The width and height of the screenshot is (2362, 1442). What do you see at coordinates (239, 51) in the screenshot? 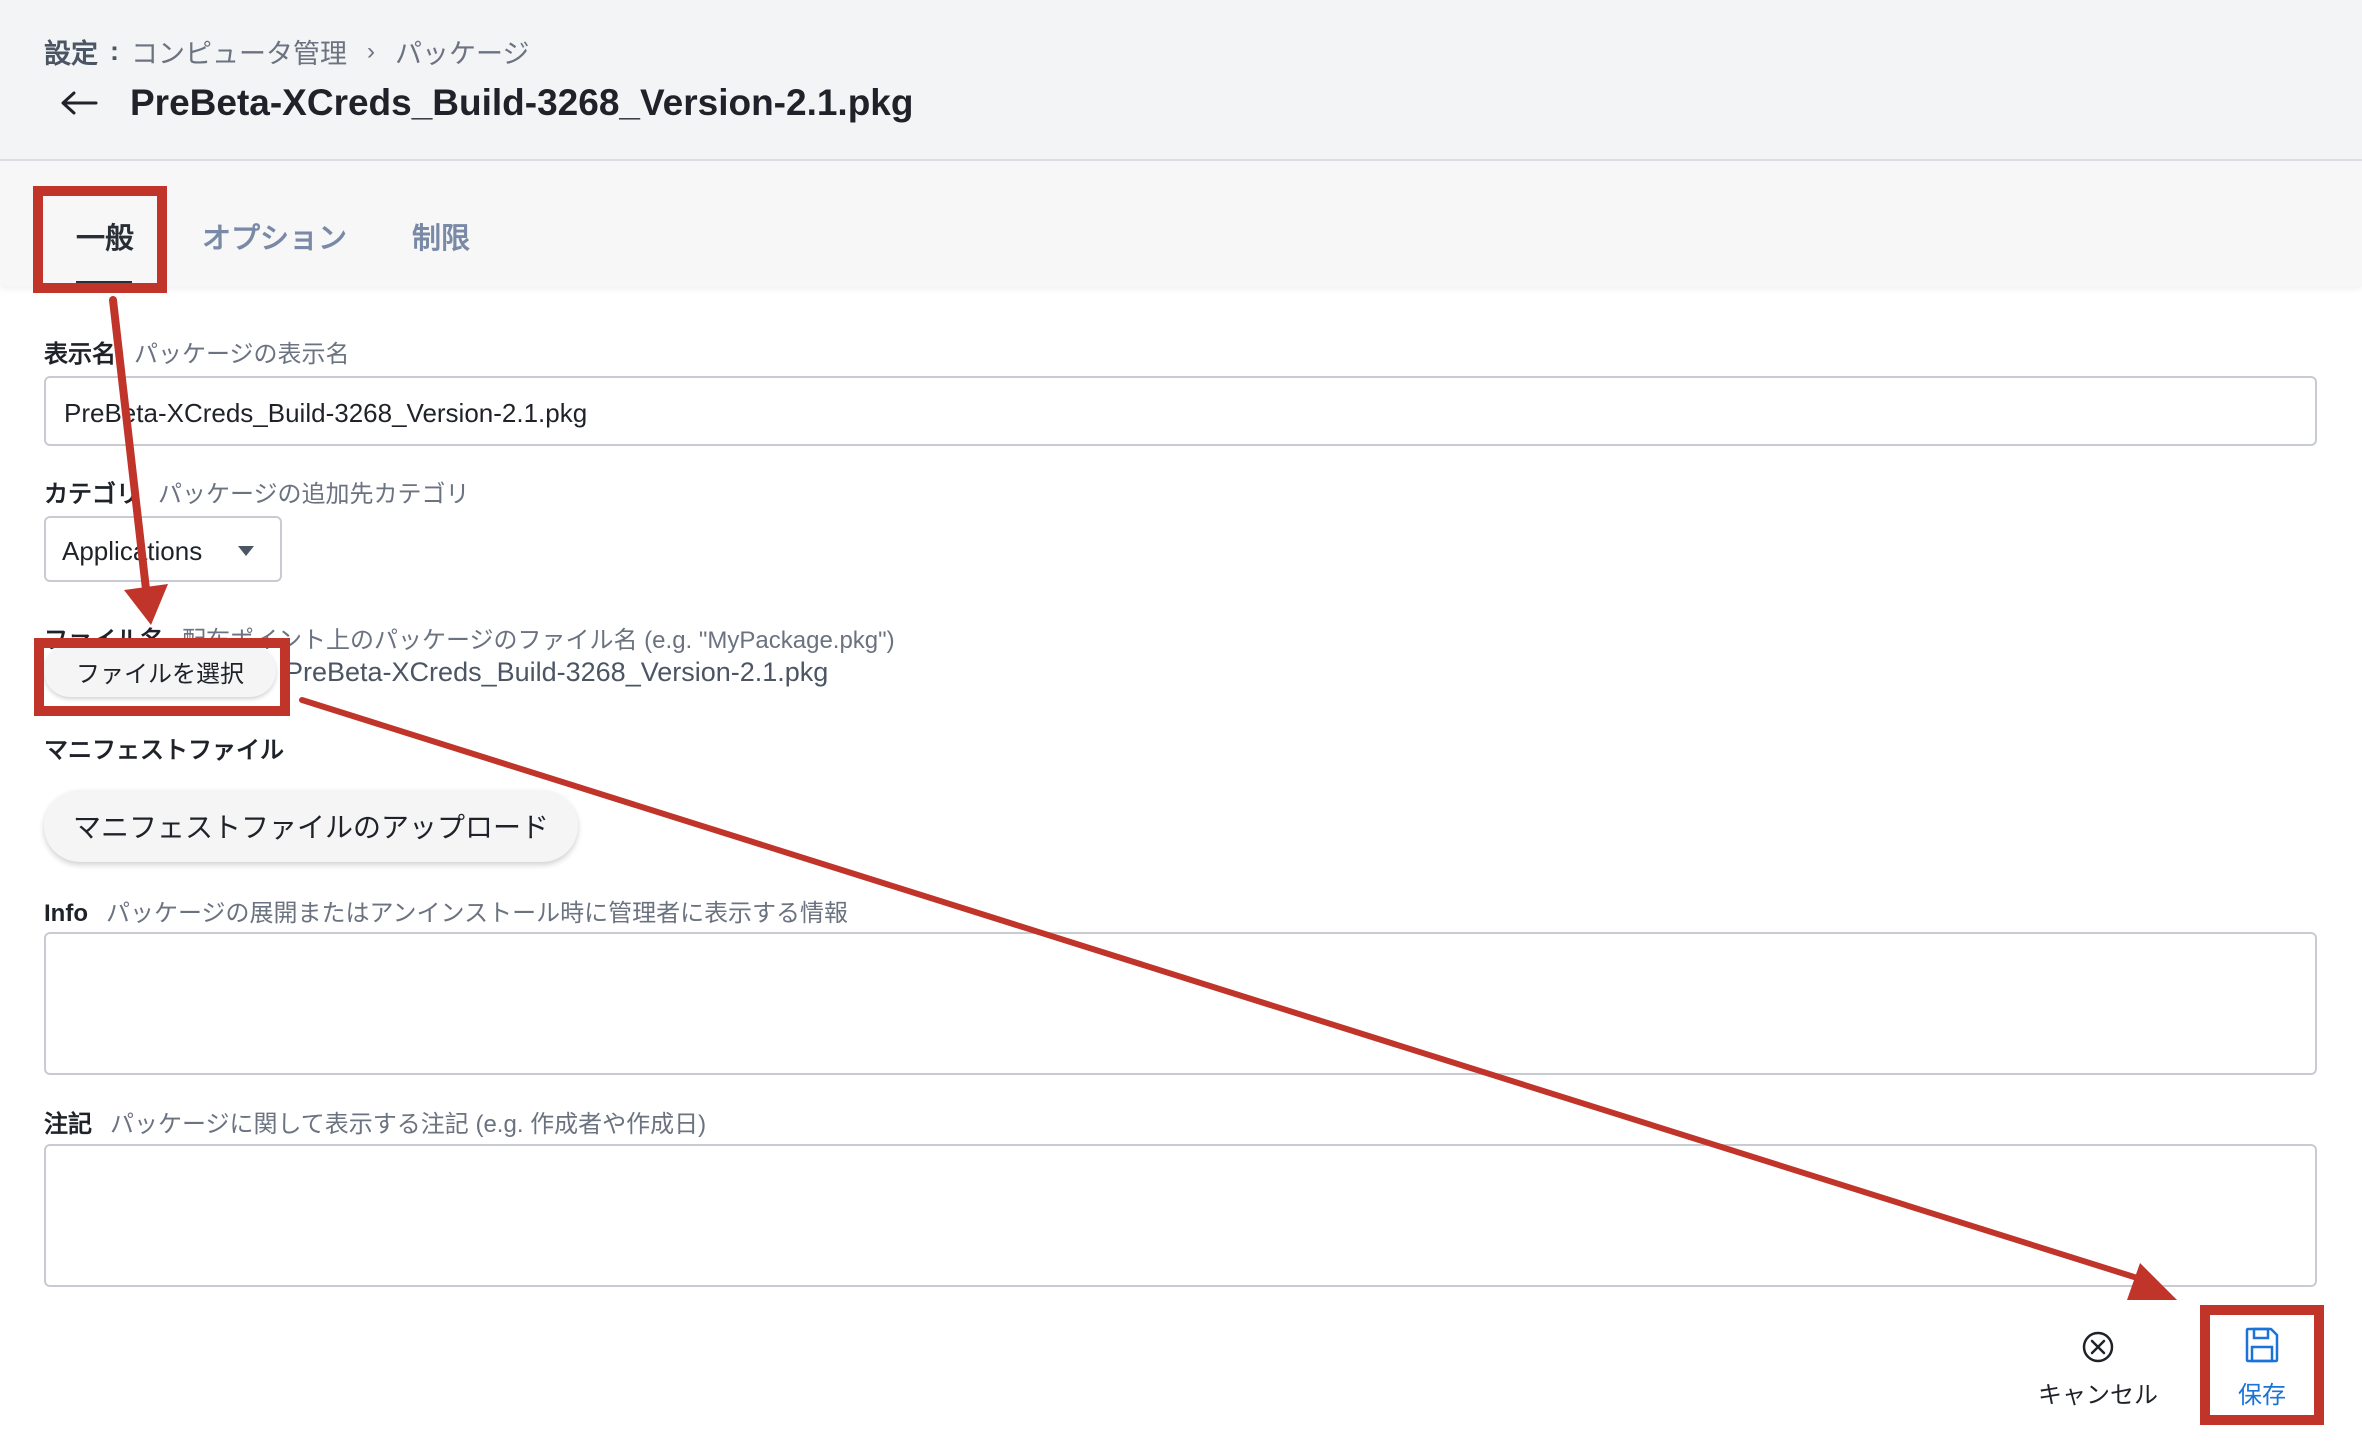
I see `breadcrumb-section: コンピュータ管理` at bounding box center [239, 51].